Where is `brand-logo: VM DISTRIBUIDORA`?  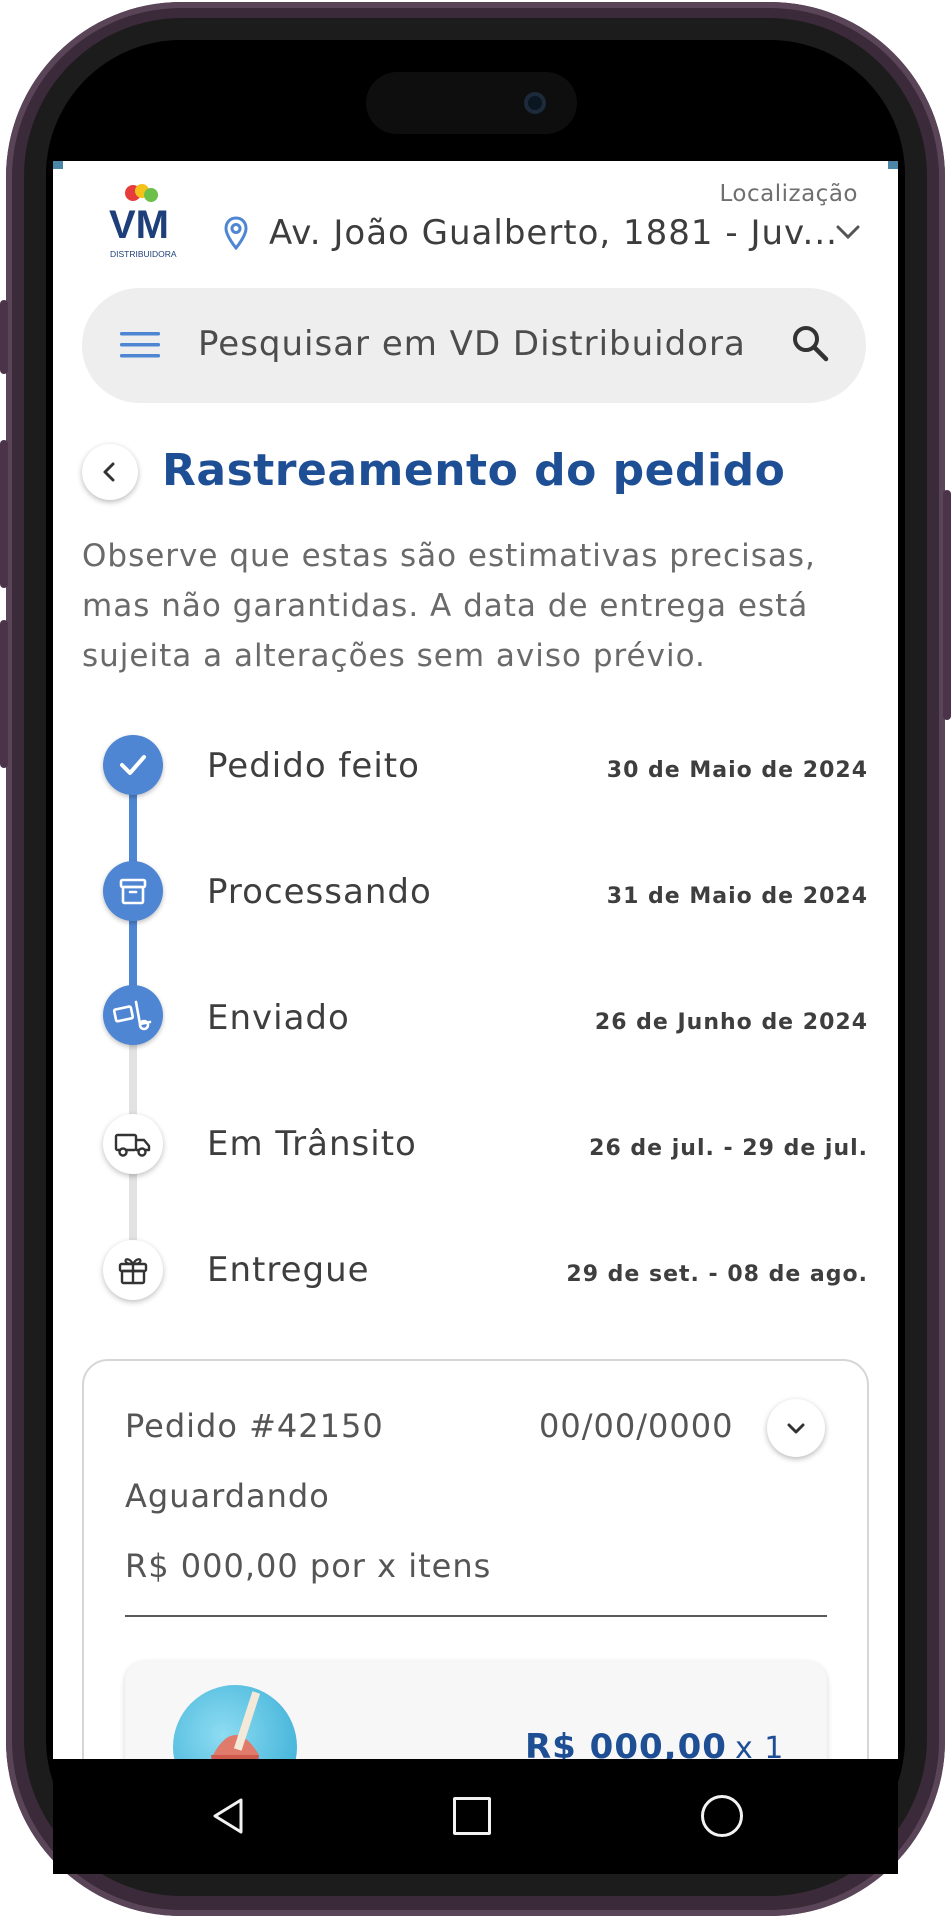
brand-logo: VM DISTRIBUIDORA is located at coordinates (143, 221).